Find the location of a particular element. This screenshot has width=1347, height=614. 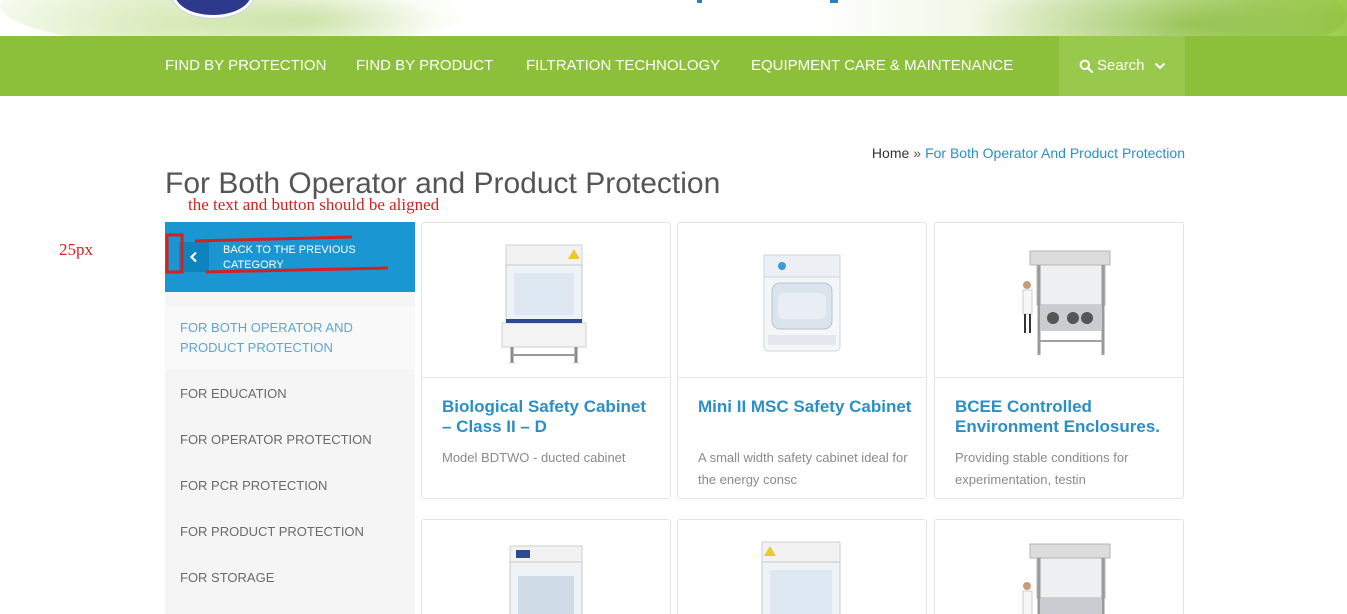

back-button-label: BACK TO THE PREVIOUS CATEGORY is located at coordinates (289, 257).